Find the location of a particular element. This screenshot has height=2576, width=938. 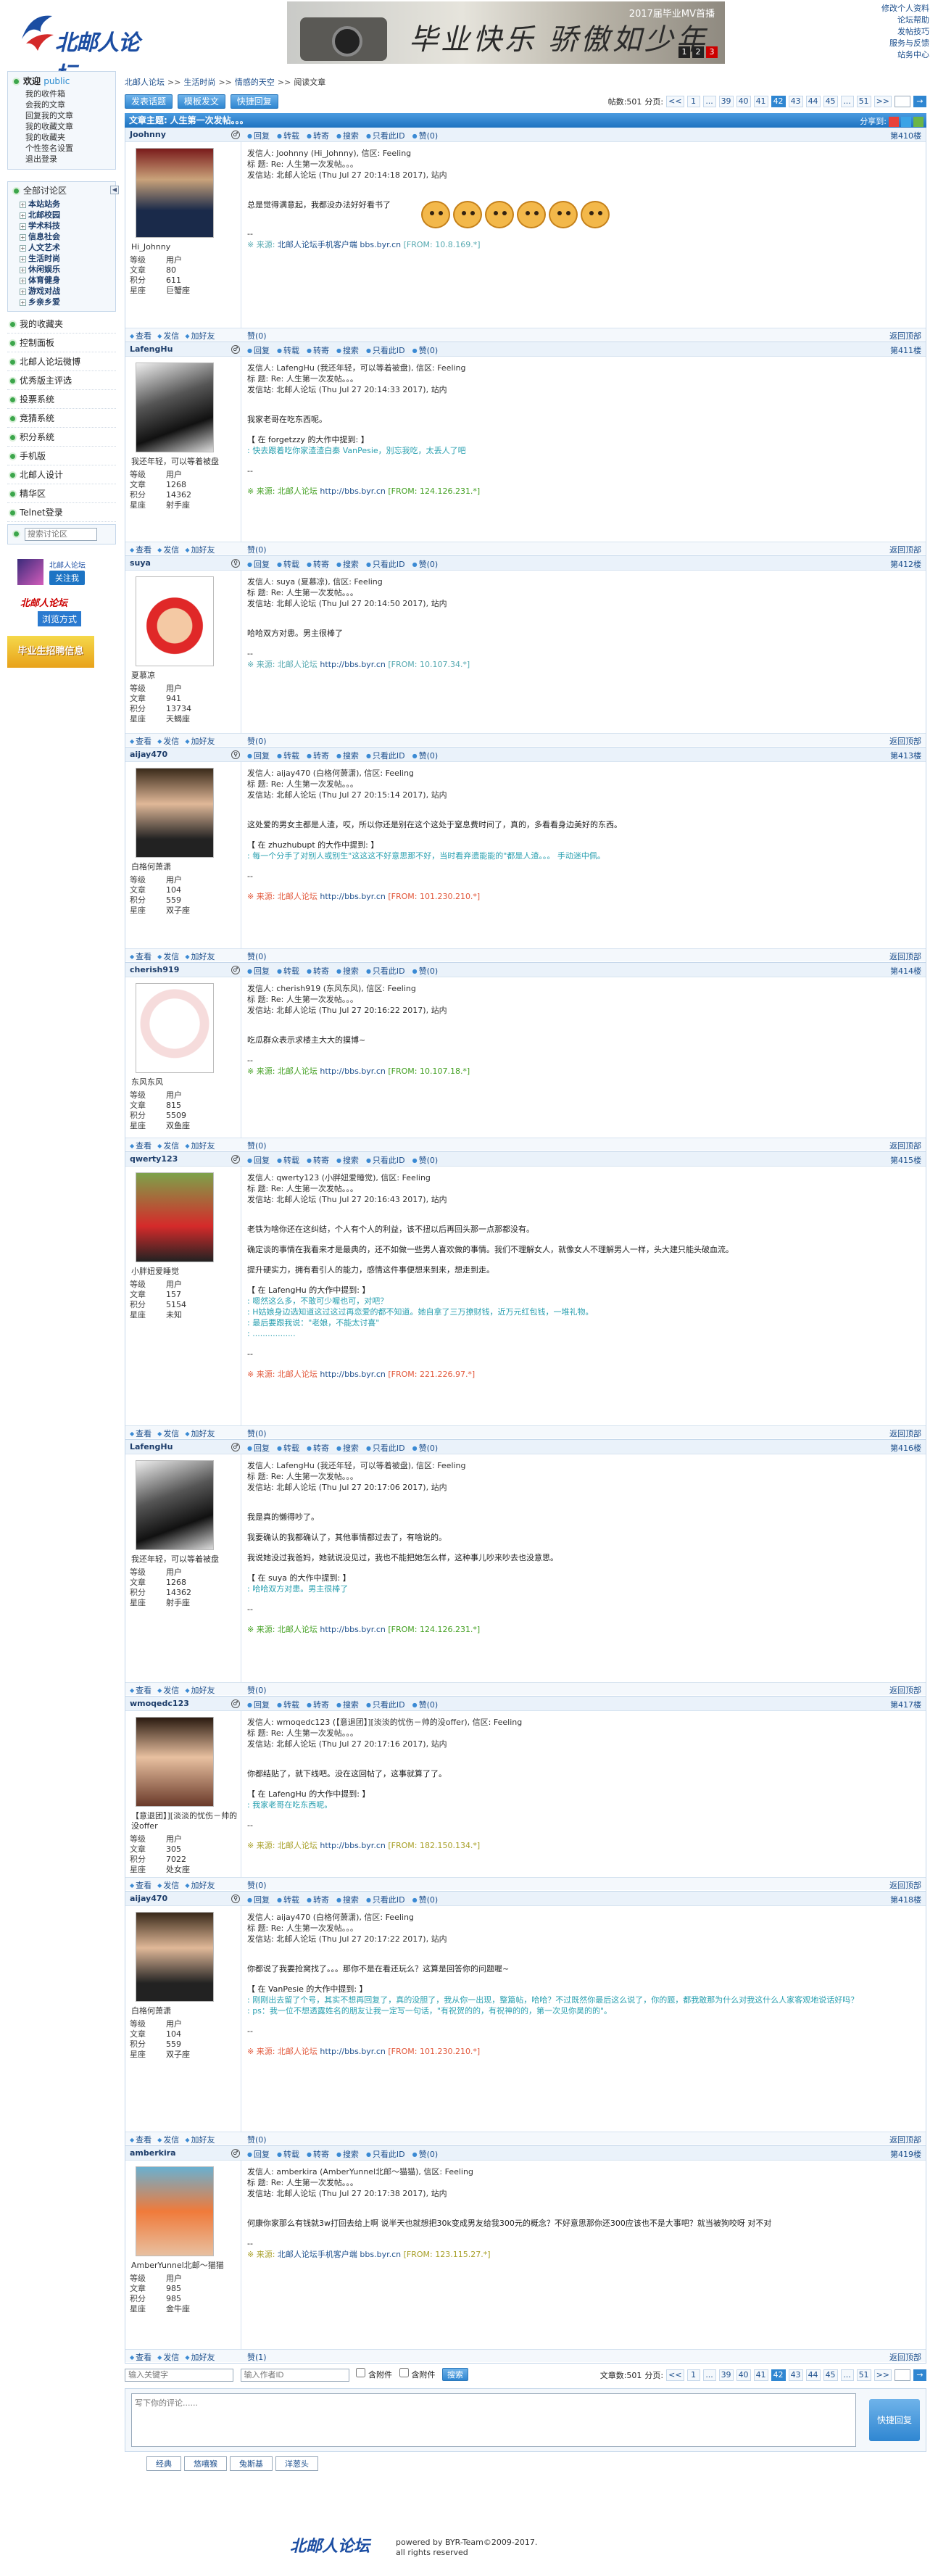

board-item: + 学术科技 is located at coordinates (65, 225).